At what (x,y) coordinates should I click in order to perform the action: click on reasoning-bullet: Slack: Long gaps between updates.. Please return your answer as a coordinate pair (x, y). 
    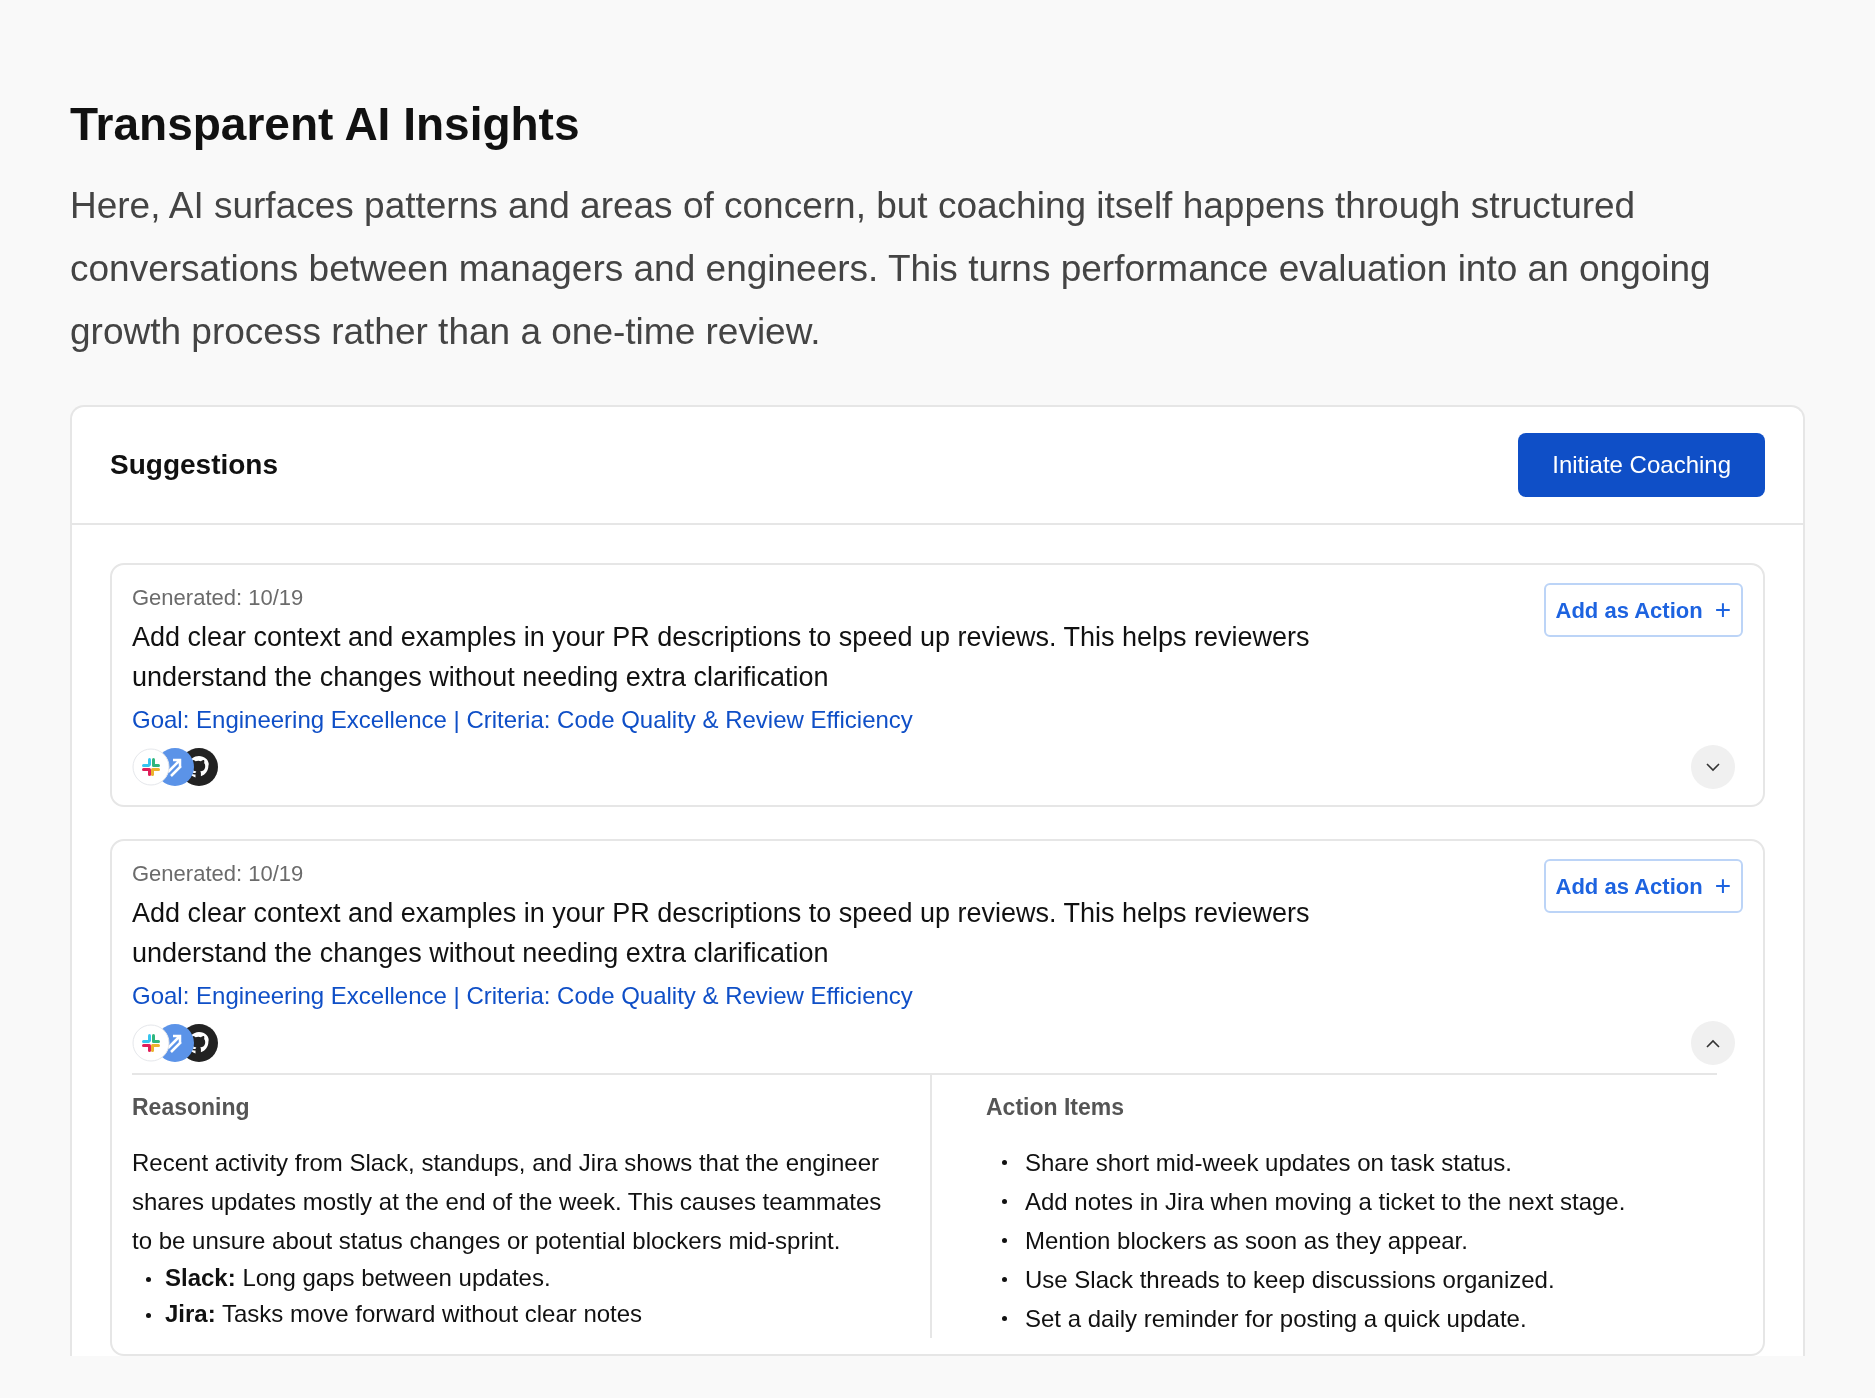
    Looking at the image, I should click on (358, 1278).